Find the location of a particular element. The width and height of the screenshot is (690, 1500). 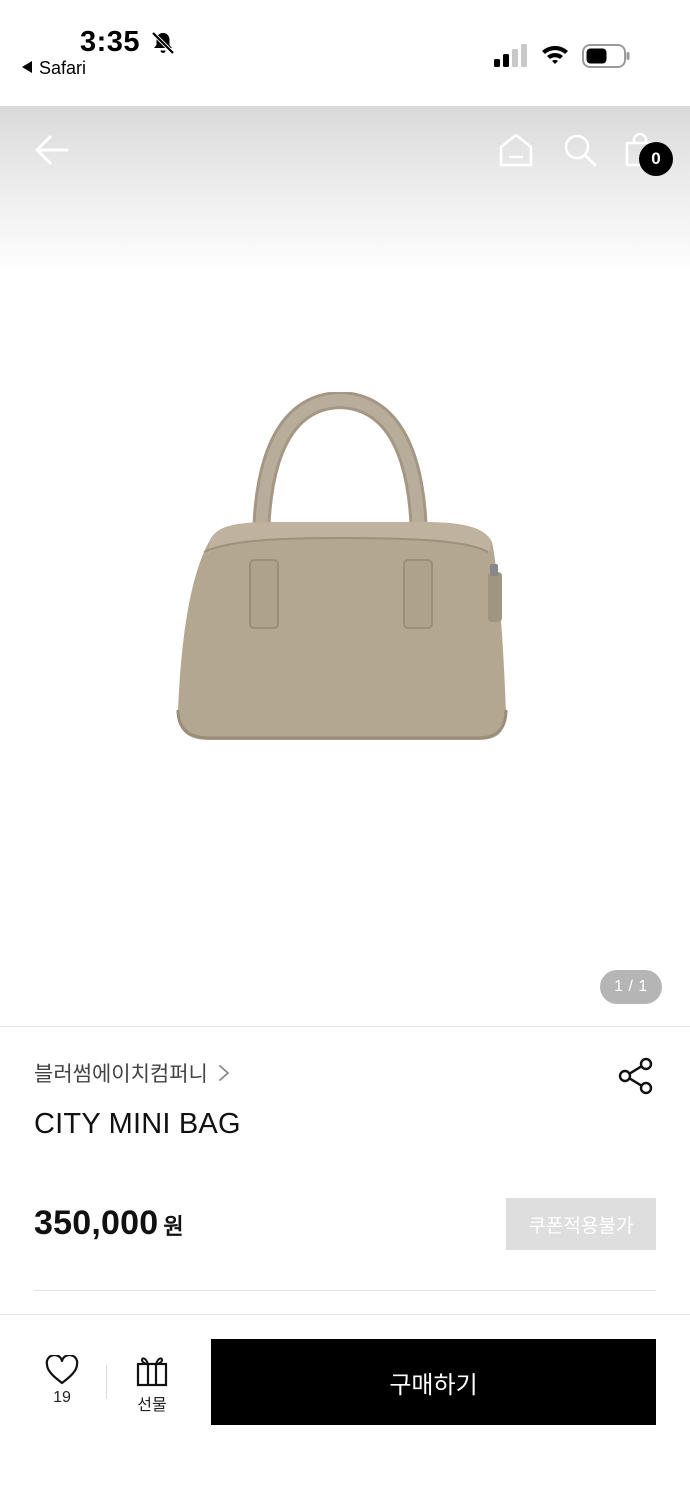

buy-button: 구매하기 is located at coordinates (433, 1382).